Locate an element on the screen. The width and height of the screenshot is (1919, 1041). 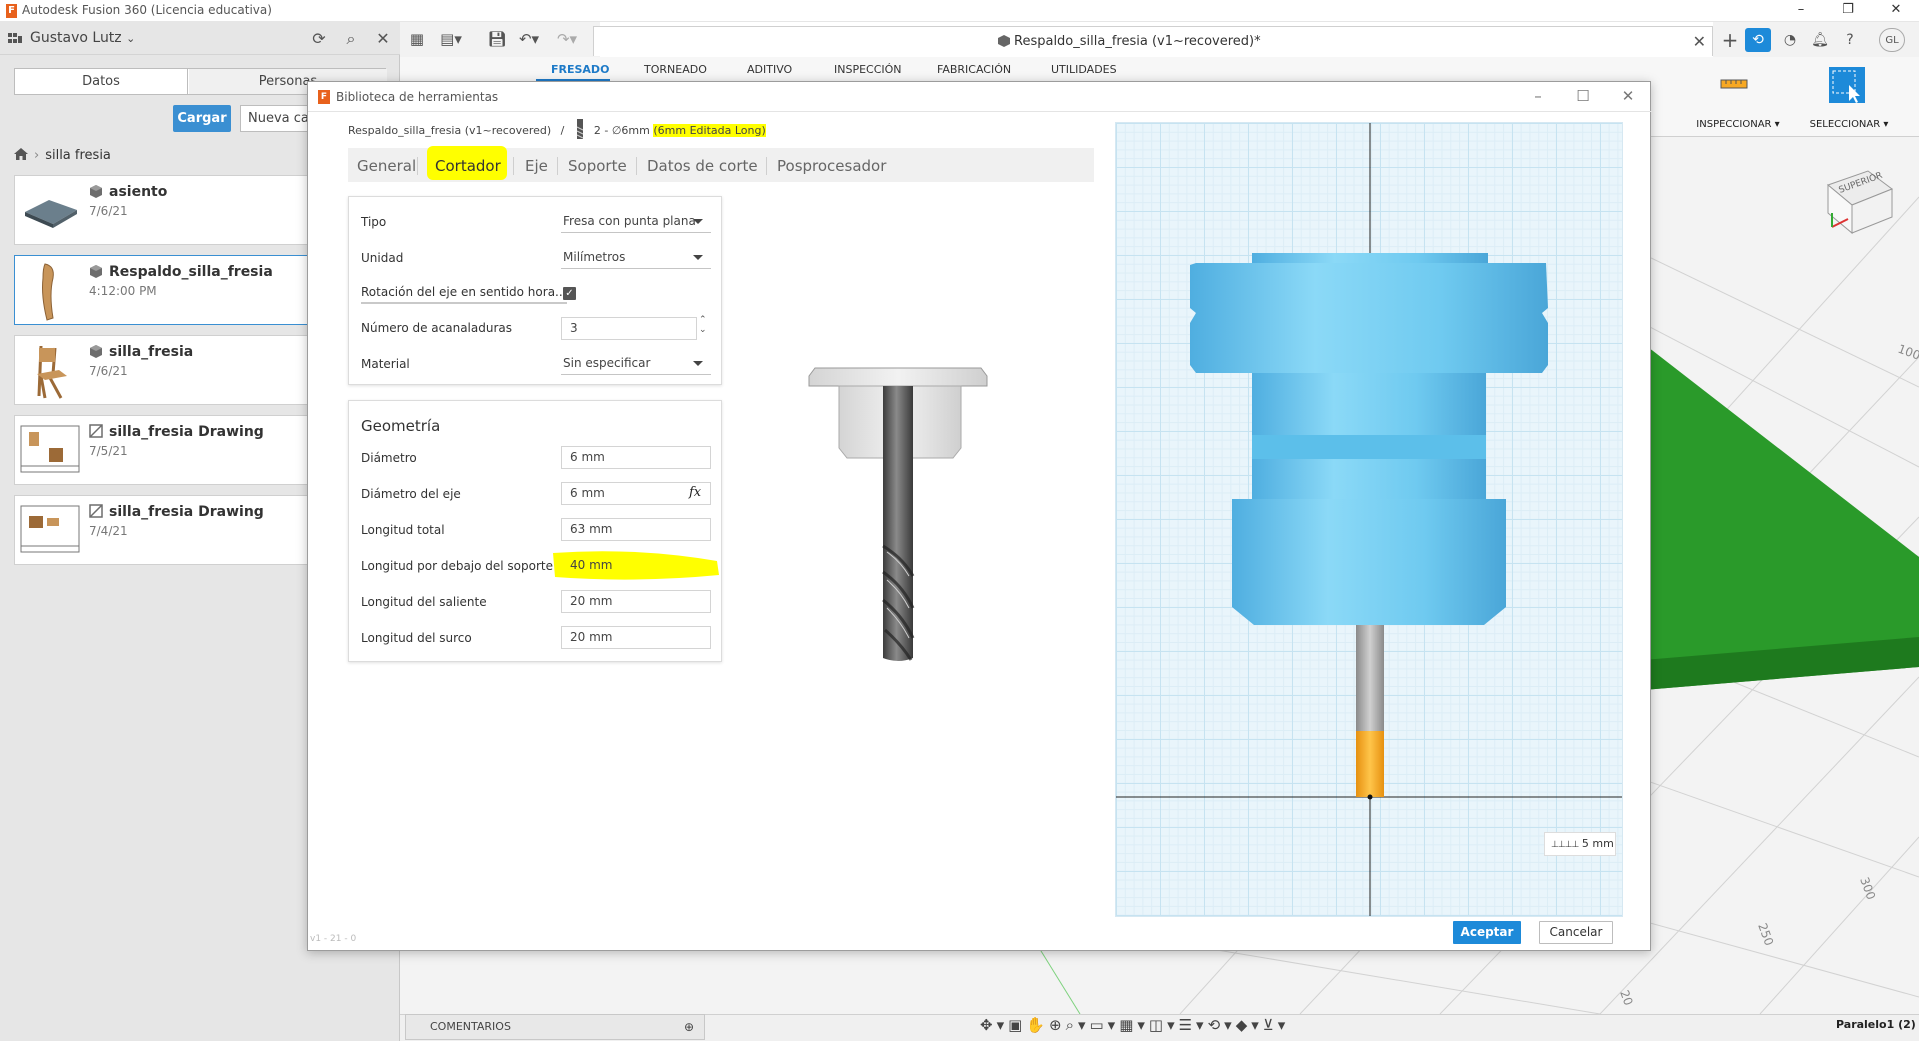
diameter-input: 6 mm is located at coordinates (636, 457).